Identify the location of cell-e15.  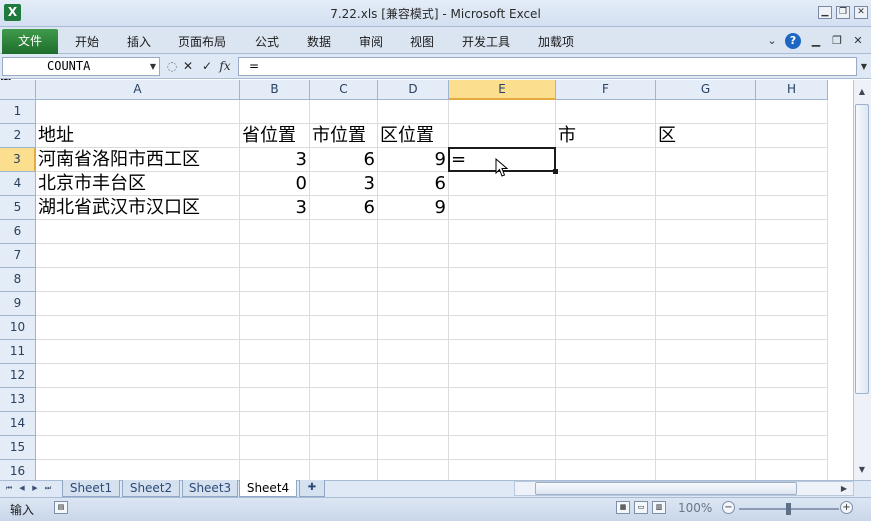
(502, 448).